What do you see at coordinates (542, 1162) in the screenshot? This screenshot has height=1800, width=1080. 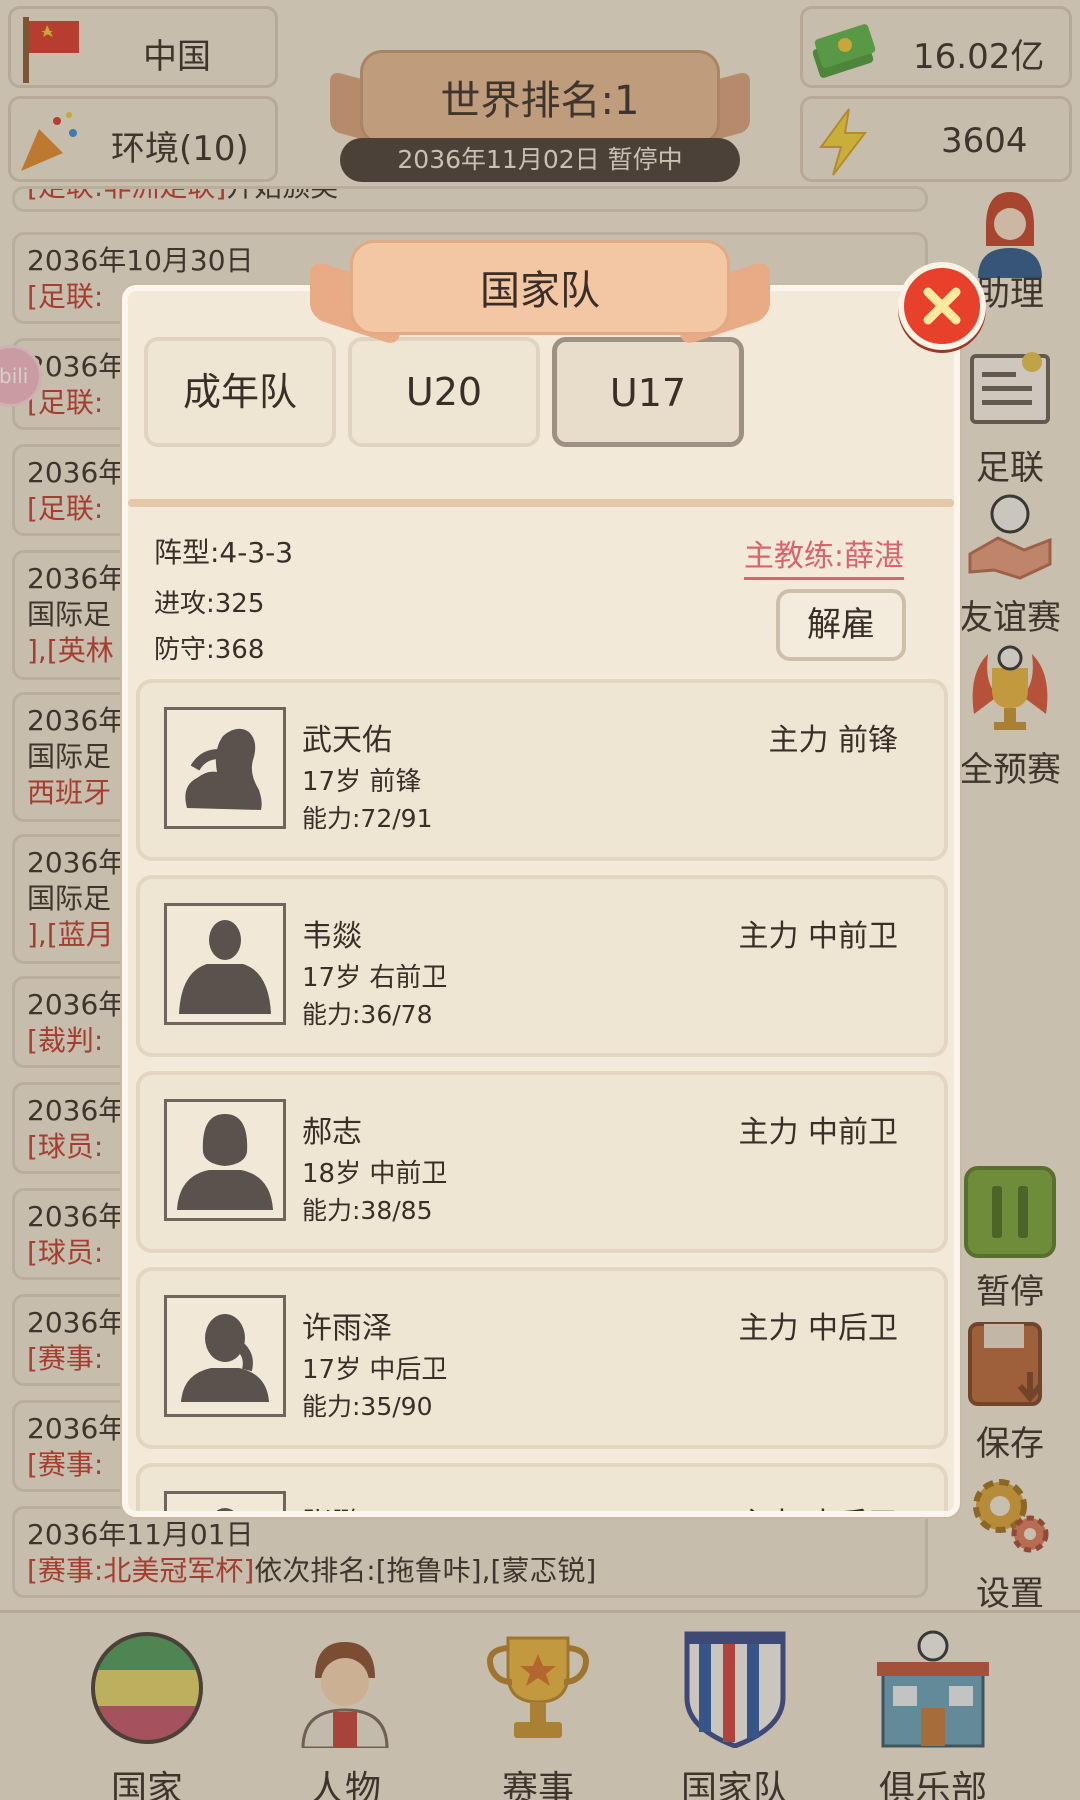 I see `player-card: 郝志 18岁 中前卫 能力:38/85 主力 中前卫` at bounding box center [542, 1162].